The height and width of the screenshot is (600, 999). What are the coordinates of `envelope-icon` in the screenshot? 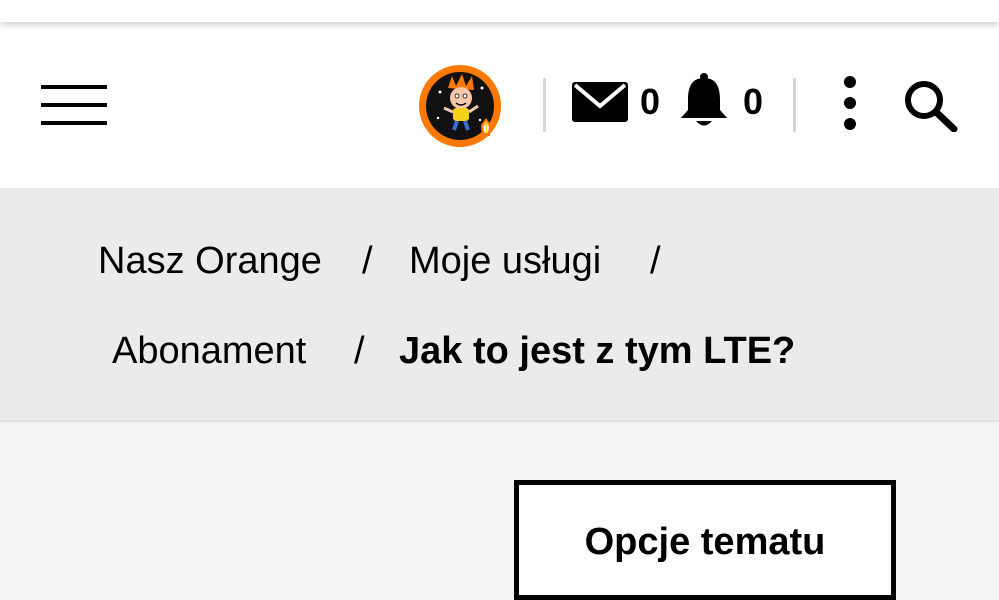 It's located at (600, 102).